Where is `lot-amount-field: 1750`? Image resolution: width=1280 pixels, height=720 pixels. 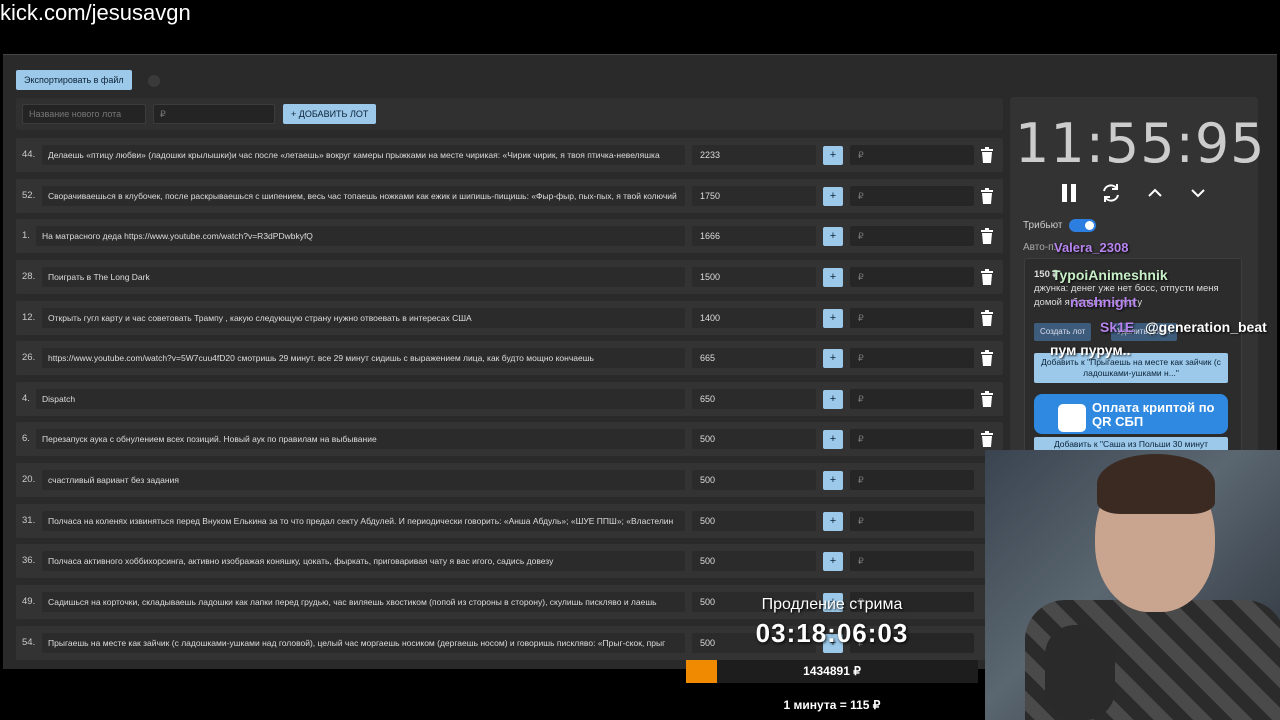 lot-amount-field: 1750 is located at coordinates (754, 196).